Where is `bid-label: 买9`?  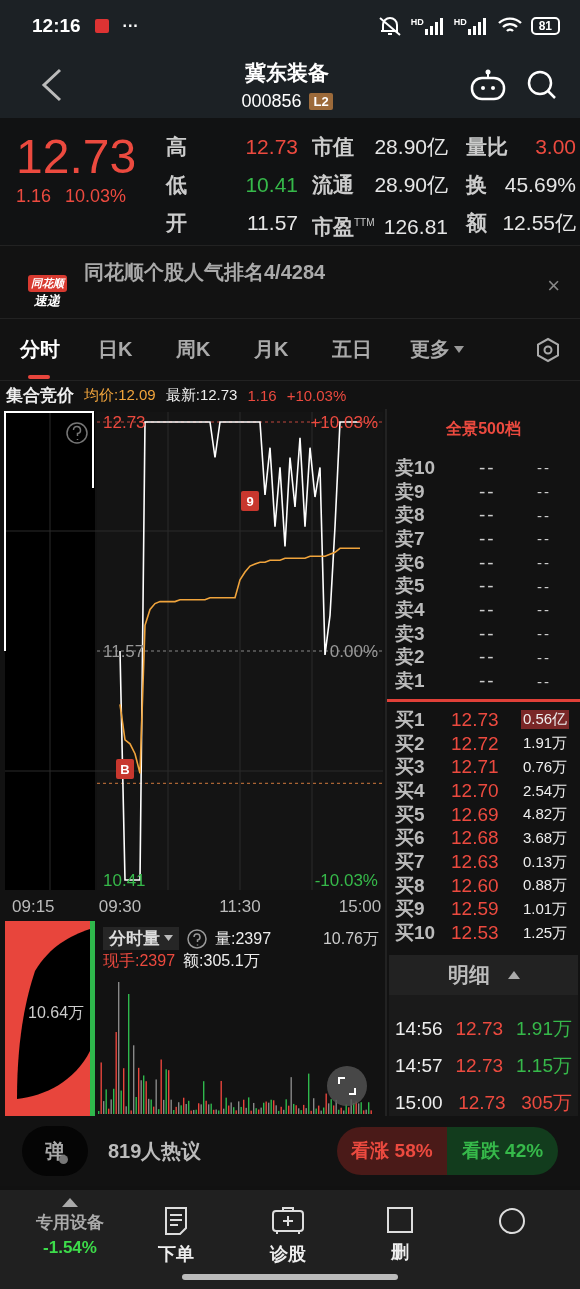
bid-label: 买9 is located at coordinates (410, 909).